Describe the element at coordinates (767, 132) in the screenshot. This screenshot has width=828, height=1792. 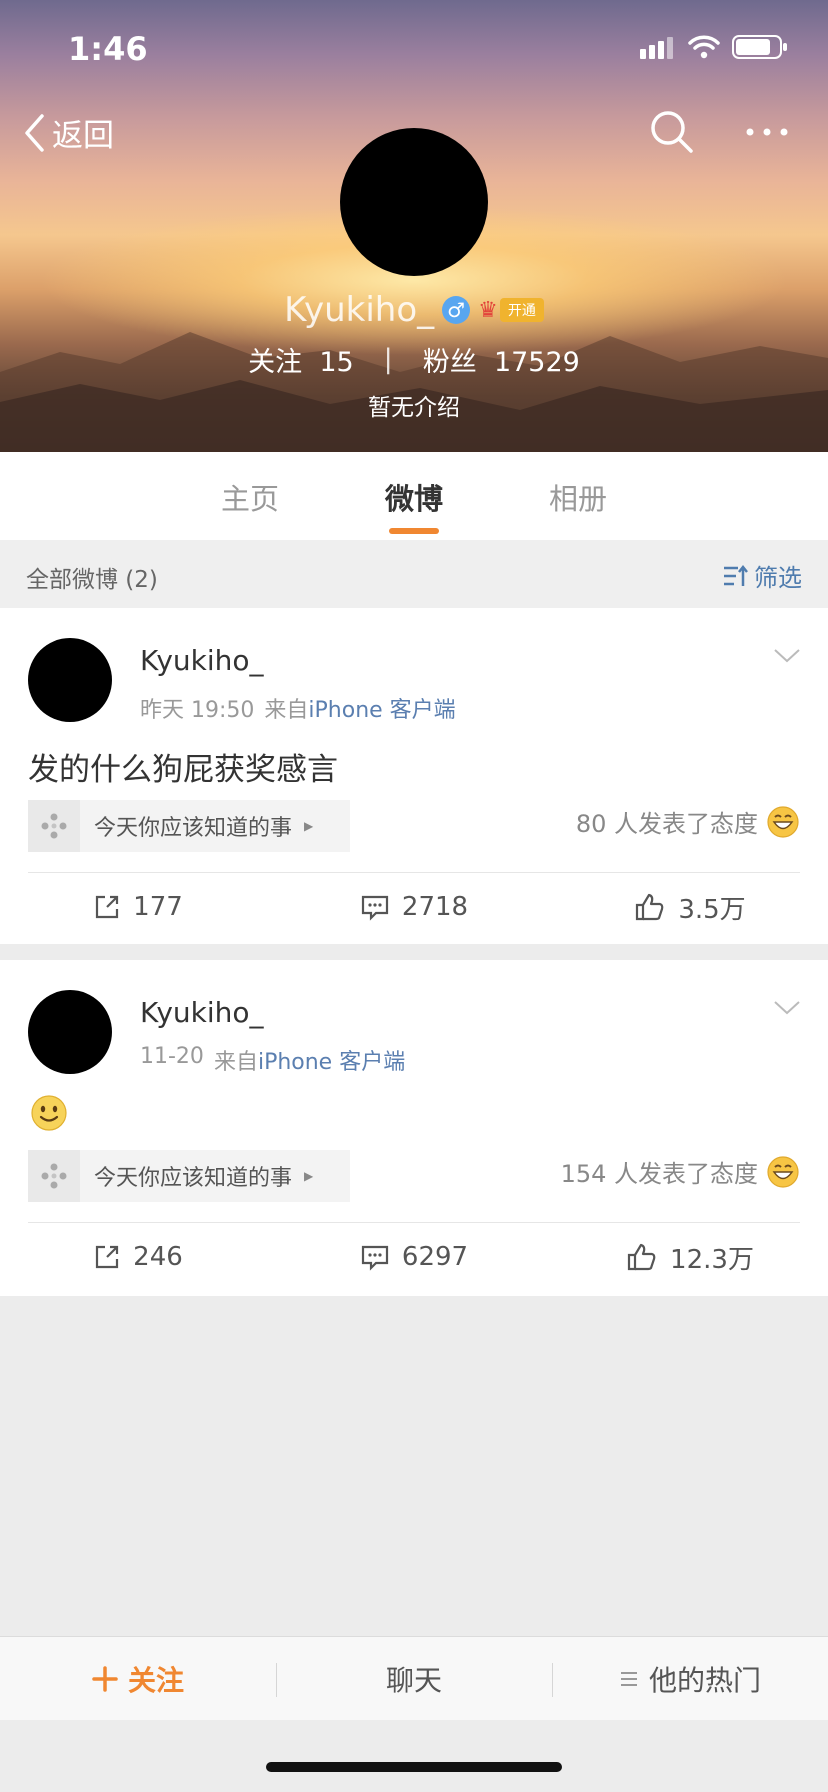
I see `more-icon` at that location.